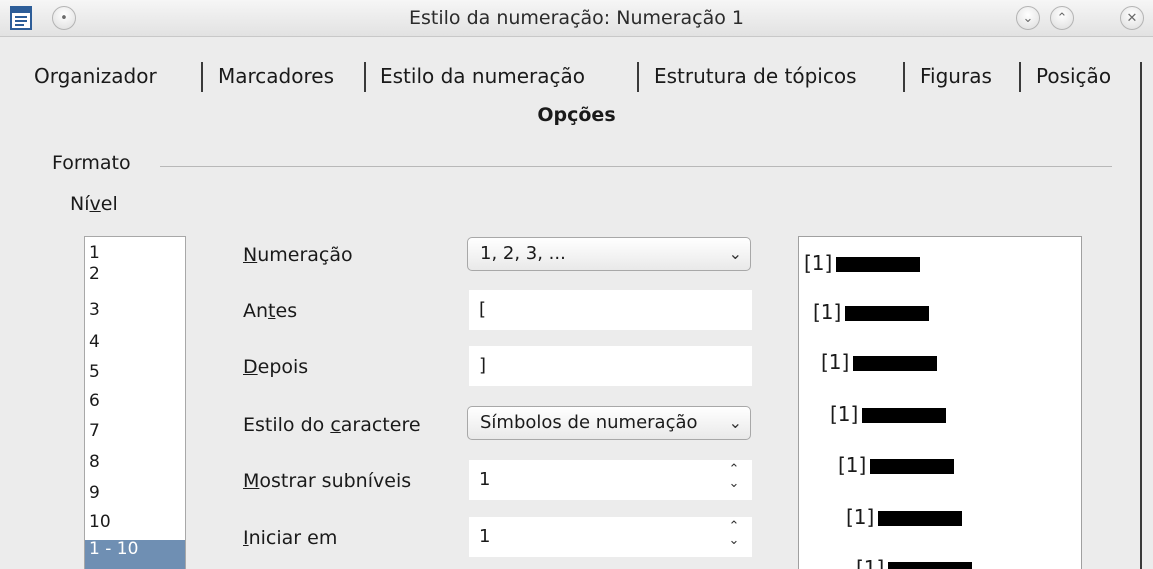 The image size is (1153, 569). Describe the element at coordinates (91, 163) in the screenshot. I see `format-group-title: Formato` at that location.